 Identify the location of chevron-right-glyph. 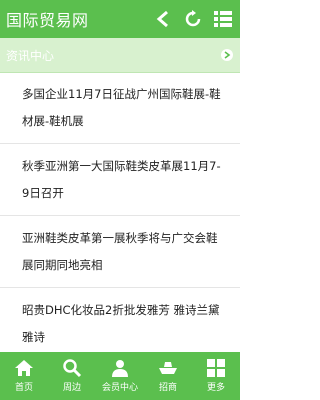
(227, 55).